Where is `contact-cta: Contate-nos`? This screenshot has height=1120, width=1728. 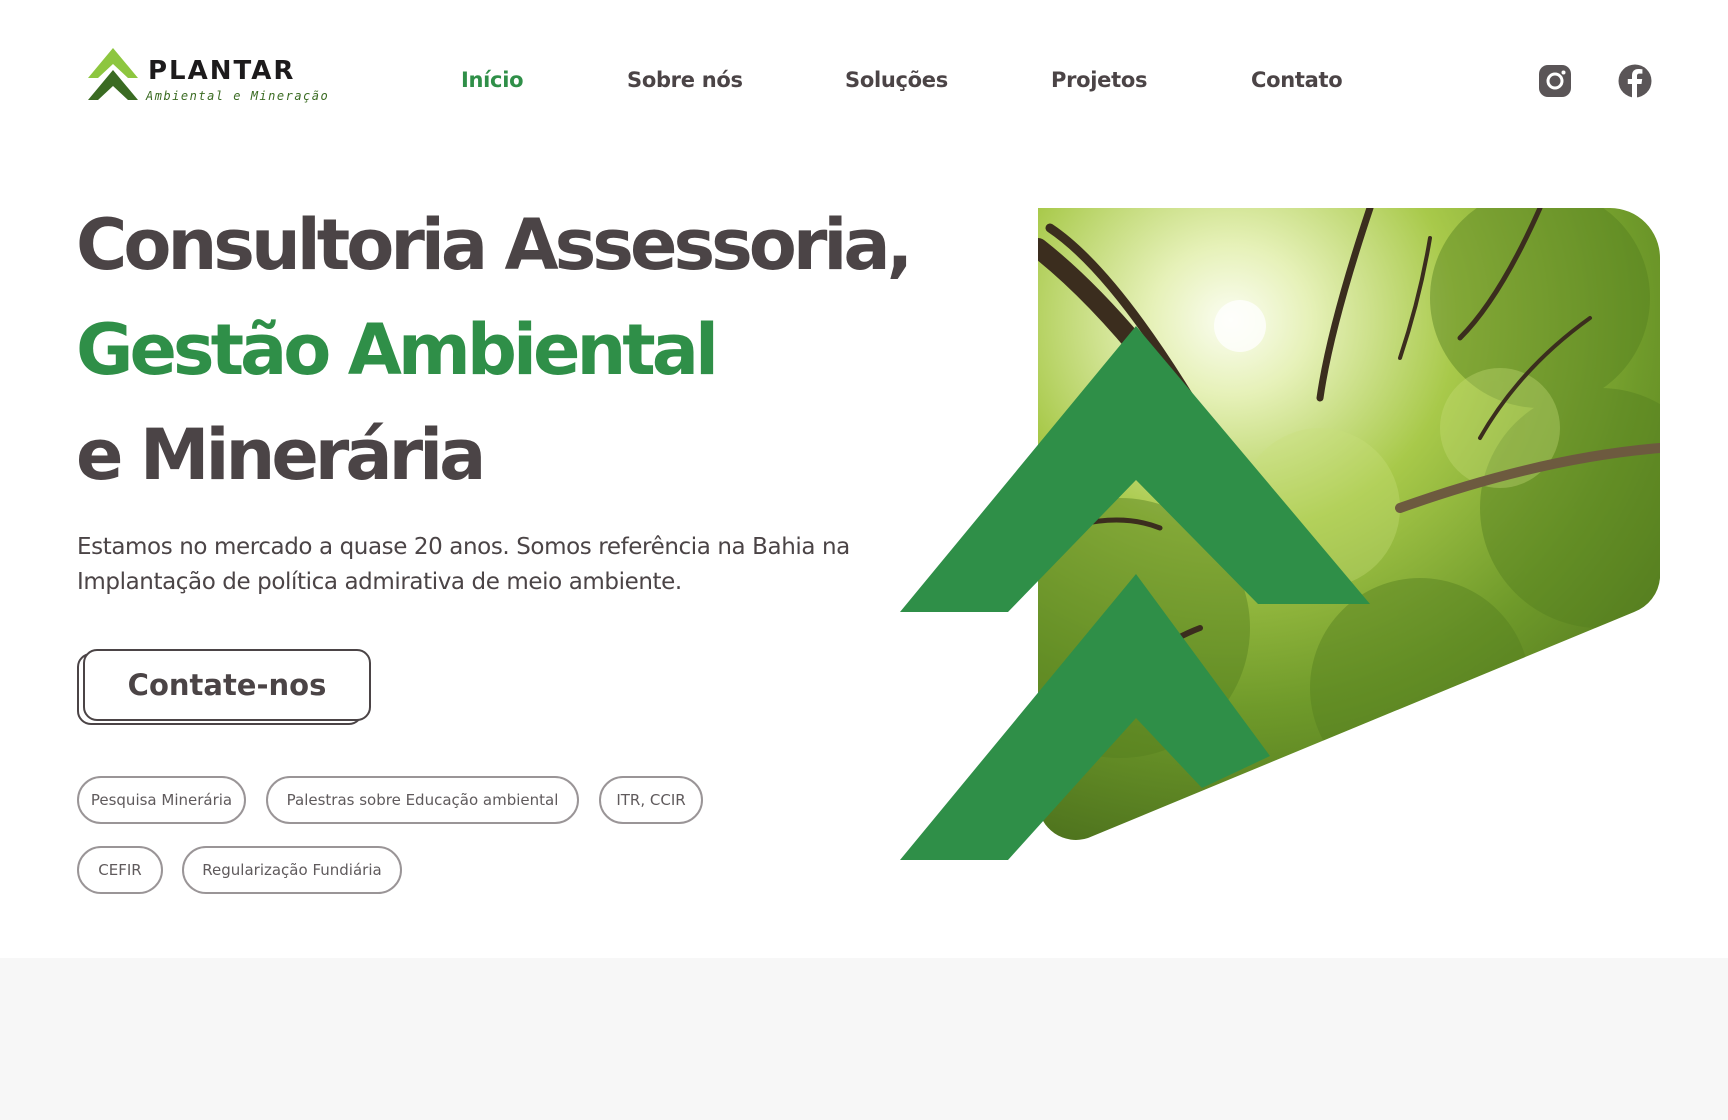 contact-cta: Contate-nos is located at coordinates (225, 688).